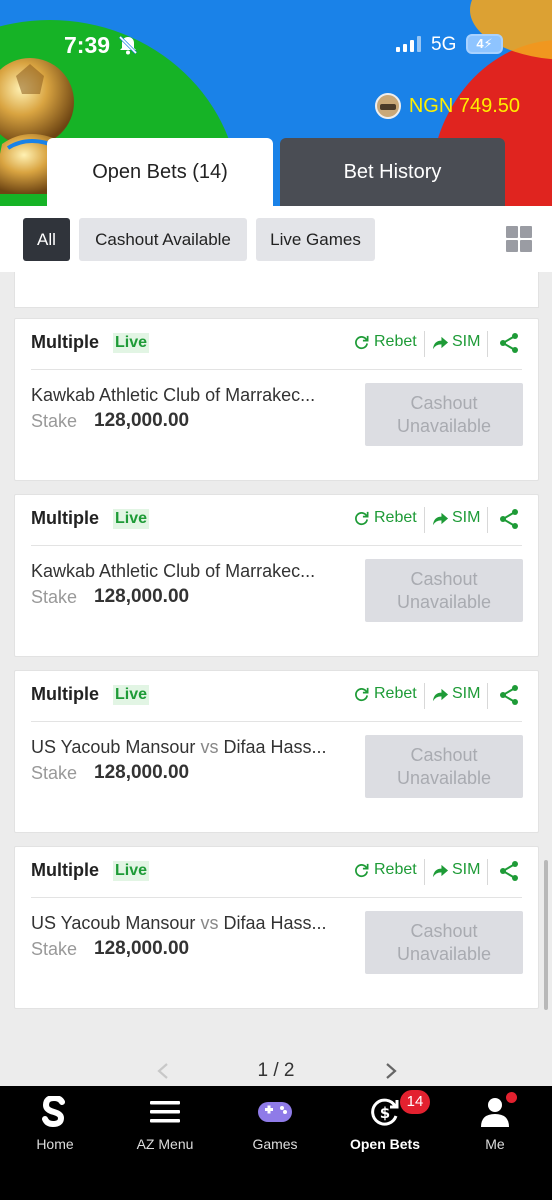  Describe the element at coordinates (165, 1144) in the screenshot. I see `nav-az-menu-label: AZ Menu` at that location.